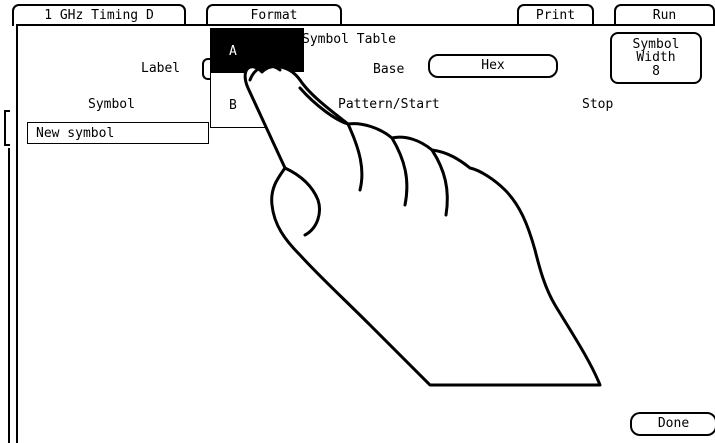 This screenshot has width=715, height=443. I want to click on new-symbol-label: New symbol, so click(75, 133).